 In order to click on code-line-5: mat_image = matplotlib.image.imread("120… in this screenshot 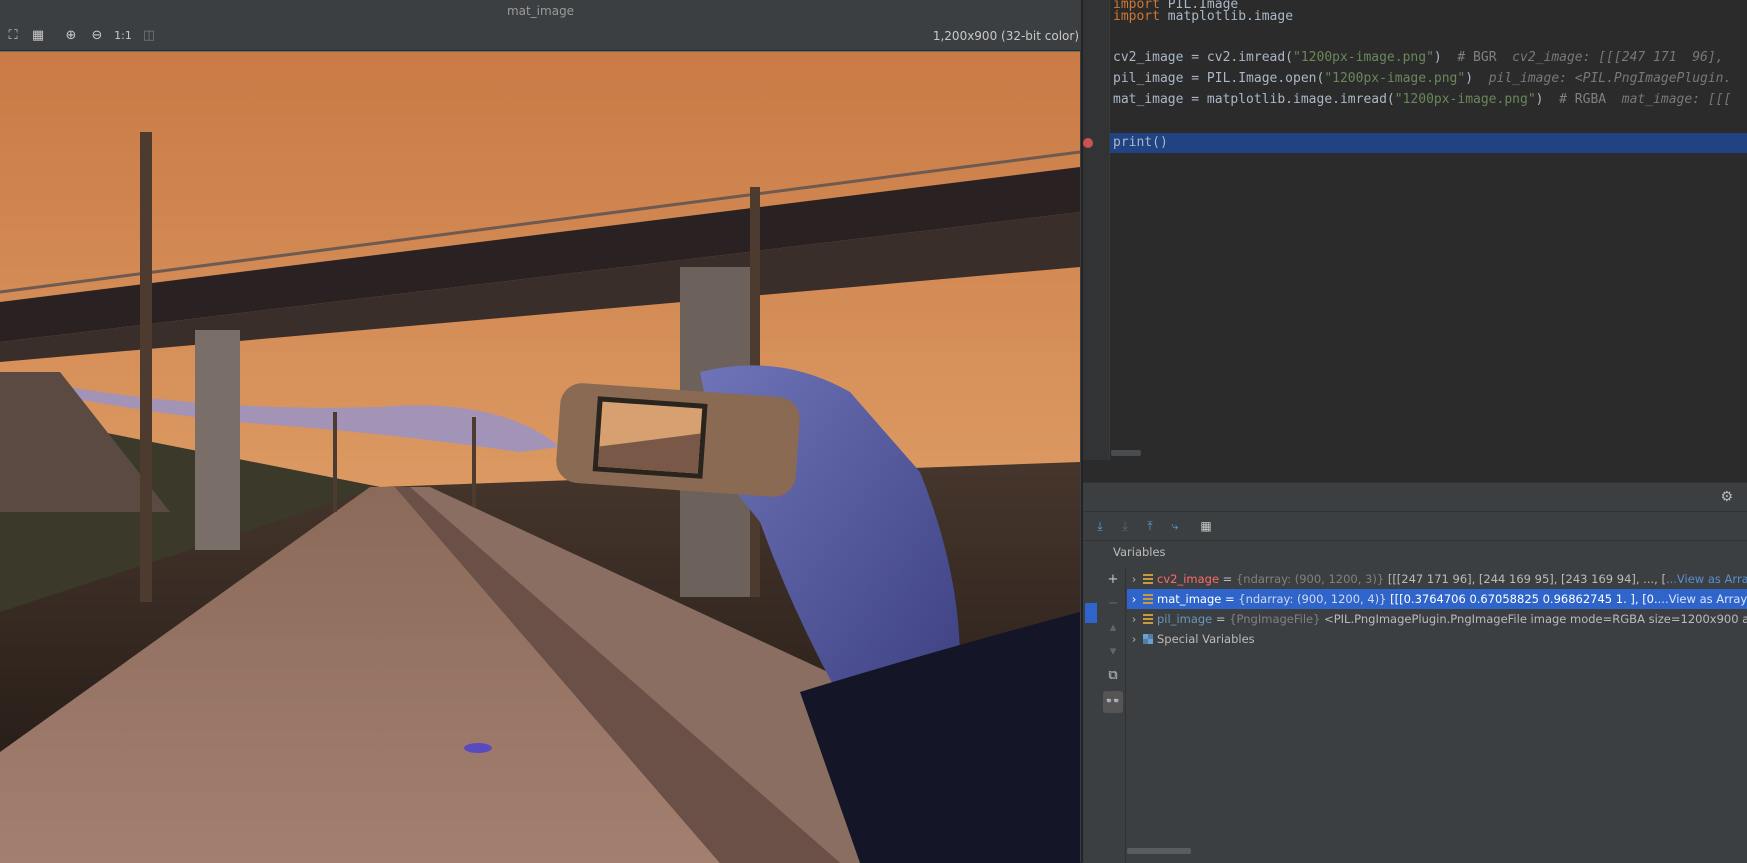, I will do `click(1422, 100)`.